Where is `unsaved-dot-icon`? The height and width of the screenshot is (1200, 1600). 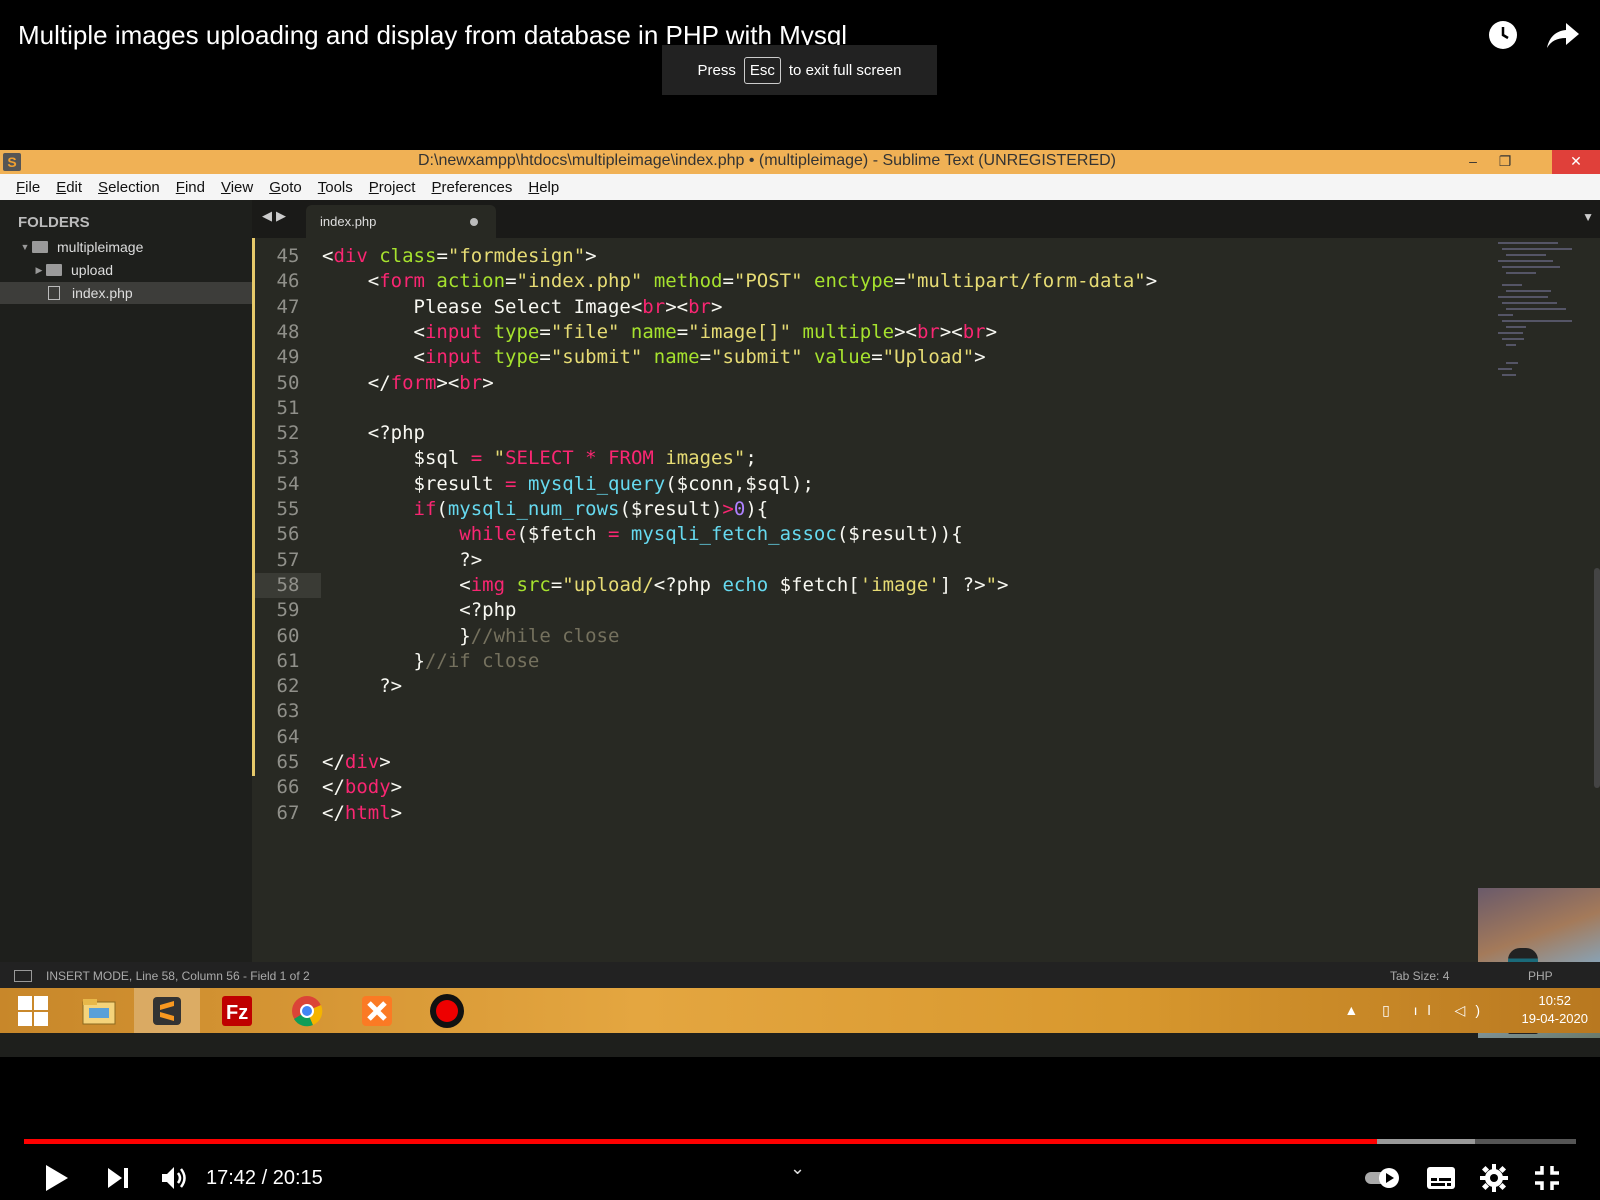
unsaved-dot-icon is located at coordinates (474, 222).